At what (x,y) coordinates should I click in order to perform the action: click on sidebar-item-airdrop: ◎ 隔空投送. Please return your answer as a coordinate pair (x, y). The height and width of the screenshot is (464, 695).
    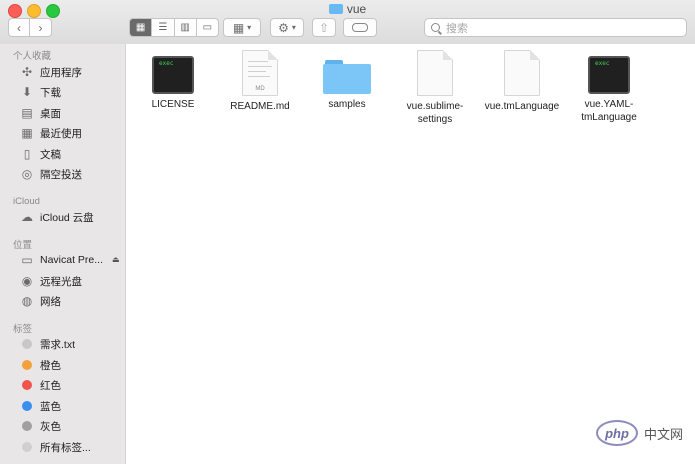
    Looking at the image, I should click on (51, 174).